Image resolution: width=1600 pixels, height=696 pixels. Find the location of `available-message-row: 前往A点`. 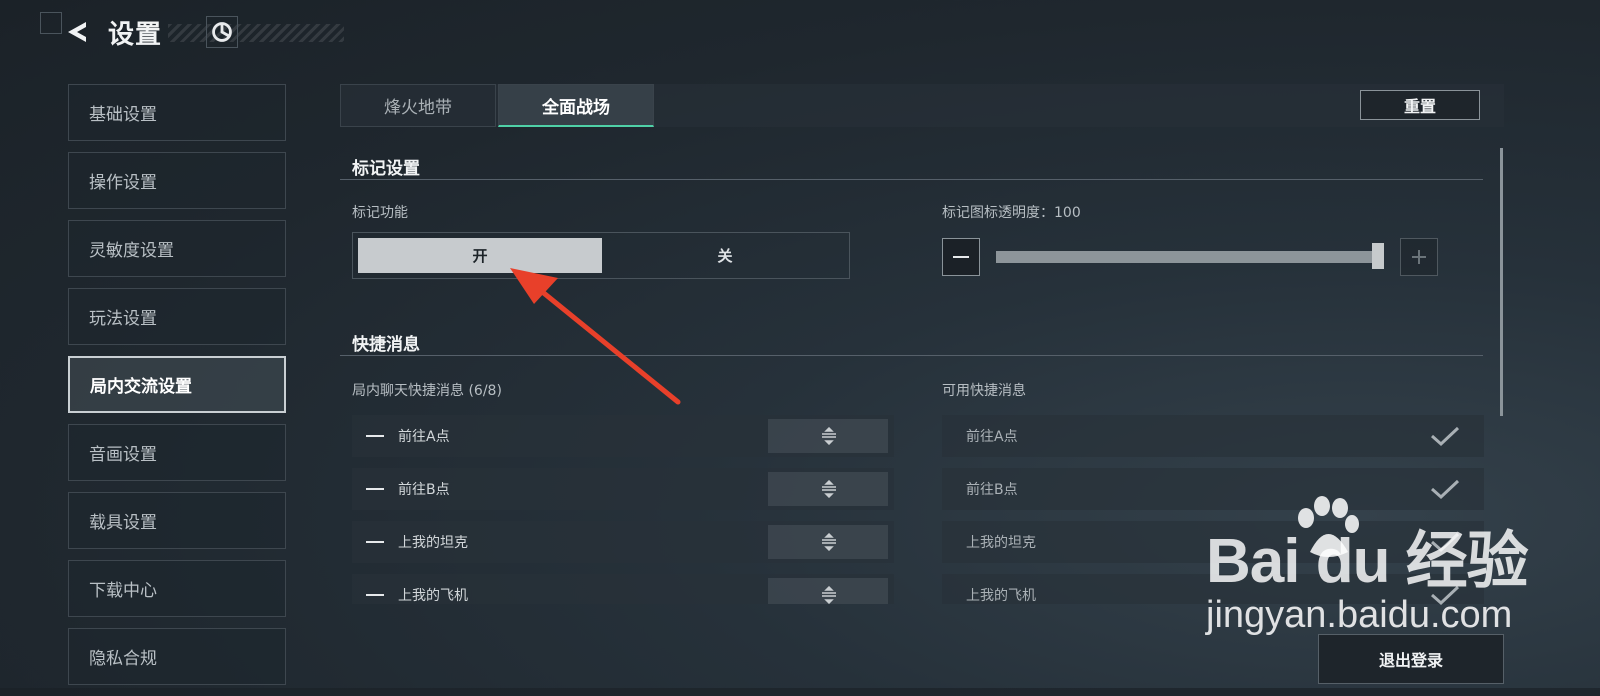

available-message-row: 前往A点 is located at coordinates (1213, 436).